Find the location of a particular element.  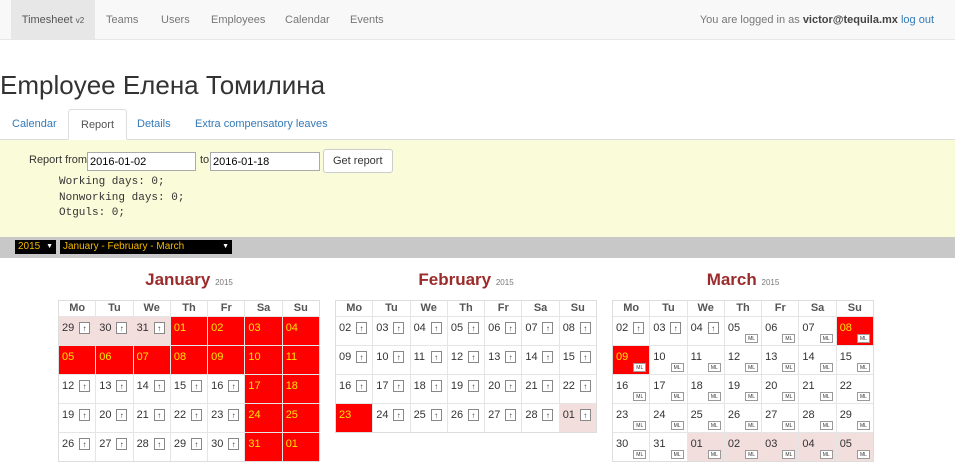

day-cell: 09 ↑ is located at coordinates (355, 360).